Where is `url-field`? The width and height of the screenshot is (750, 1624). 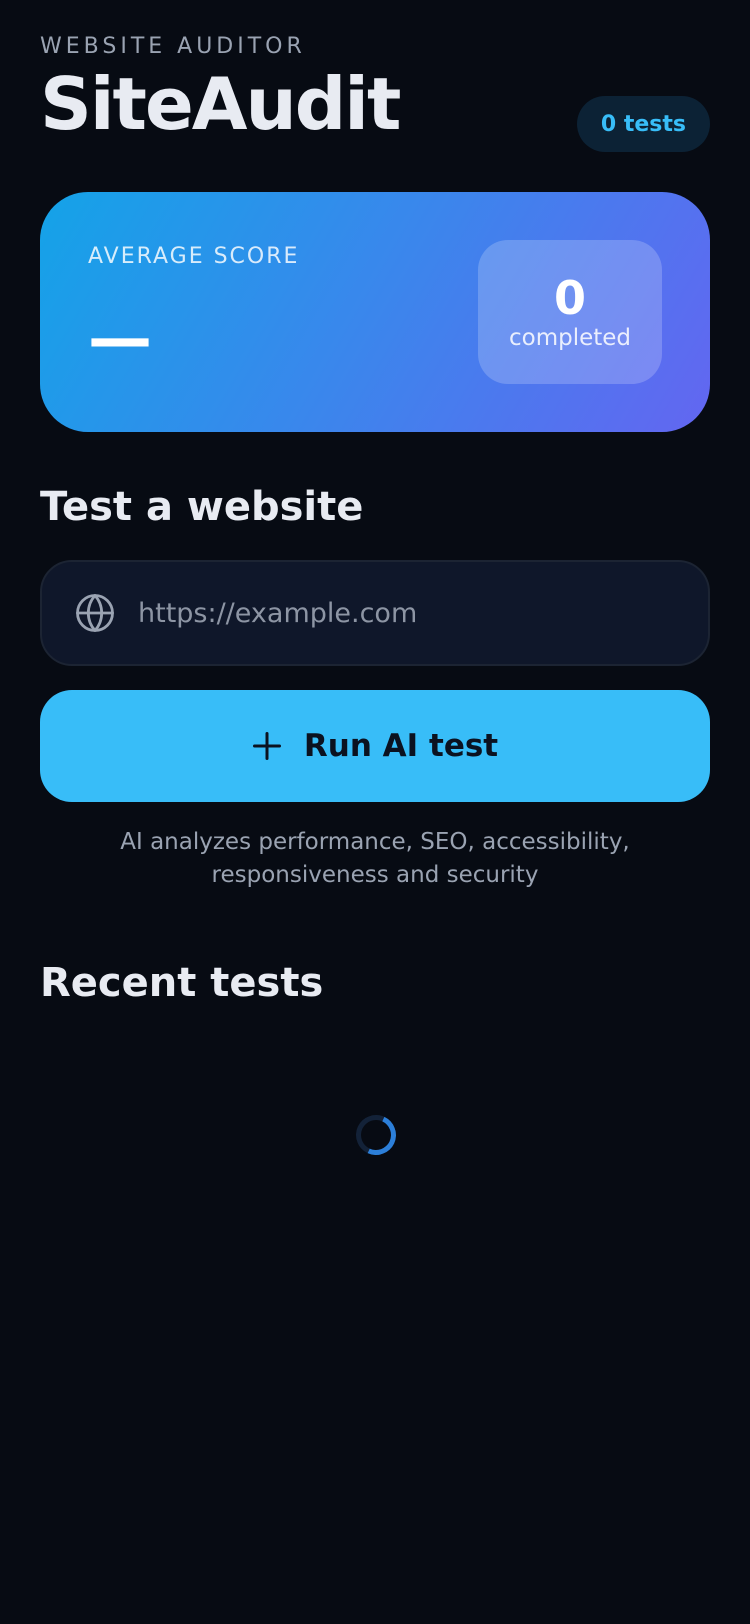
url-field is located at coordinates (375, 613).